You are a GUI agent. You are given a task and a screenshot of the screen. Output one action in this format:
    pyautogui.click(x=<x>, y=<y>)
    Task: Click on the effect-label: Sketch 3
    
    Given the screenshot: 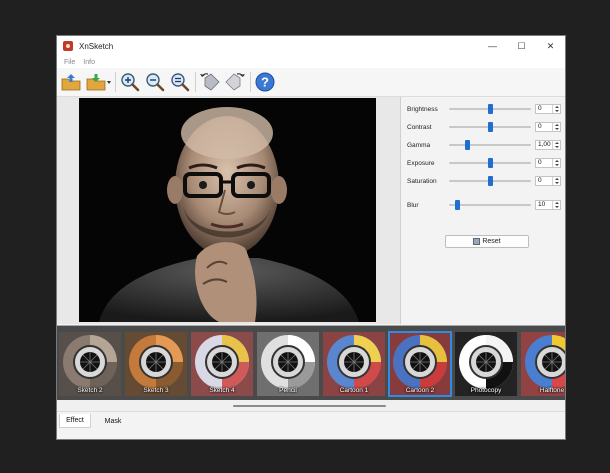 What is the action you would take?
    pyautogui.click(x=156, y=390)
    